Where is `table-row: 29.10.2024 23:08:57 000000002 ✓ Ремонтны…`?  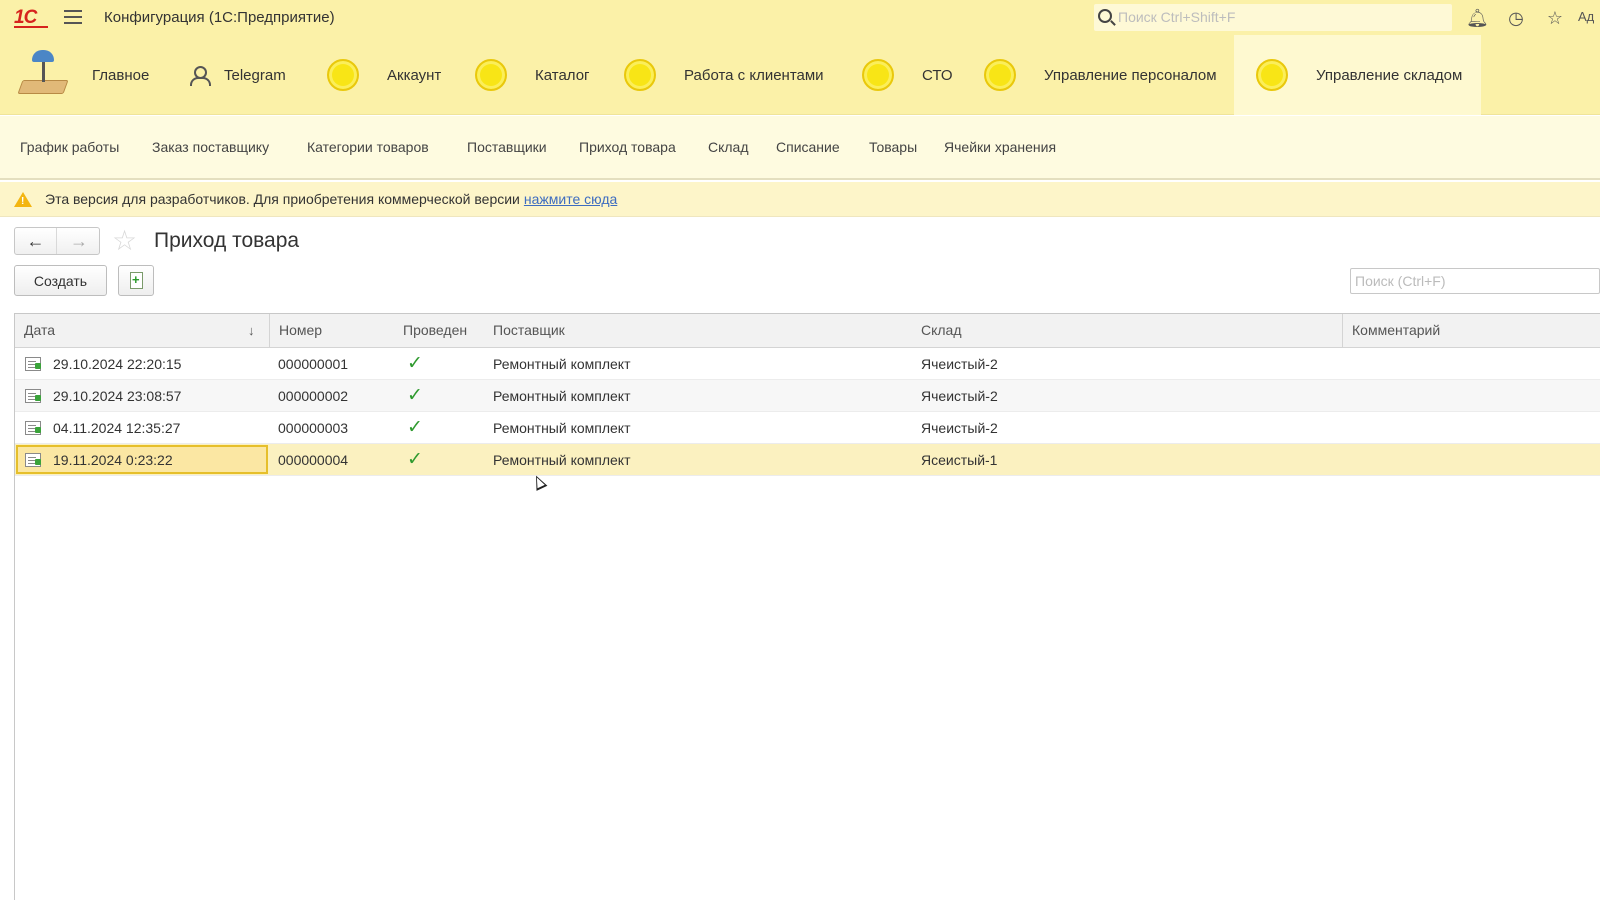 table-row: 29.10.2024 23:08:57 000000002 ✓ Ремонтны… is located at coordinates (807, 396).